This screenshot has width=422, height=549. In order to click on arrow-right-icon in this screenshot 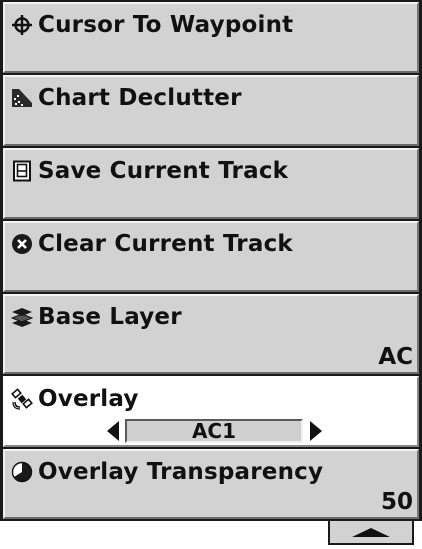, I will do `click(316, 431)`.